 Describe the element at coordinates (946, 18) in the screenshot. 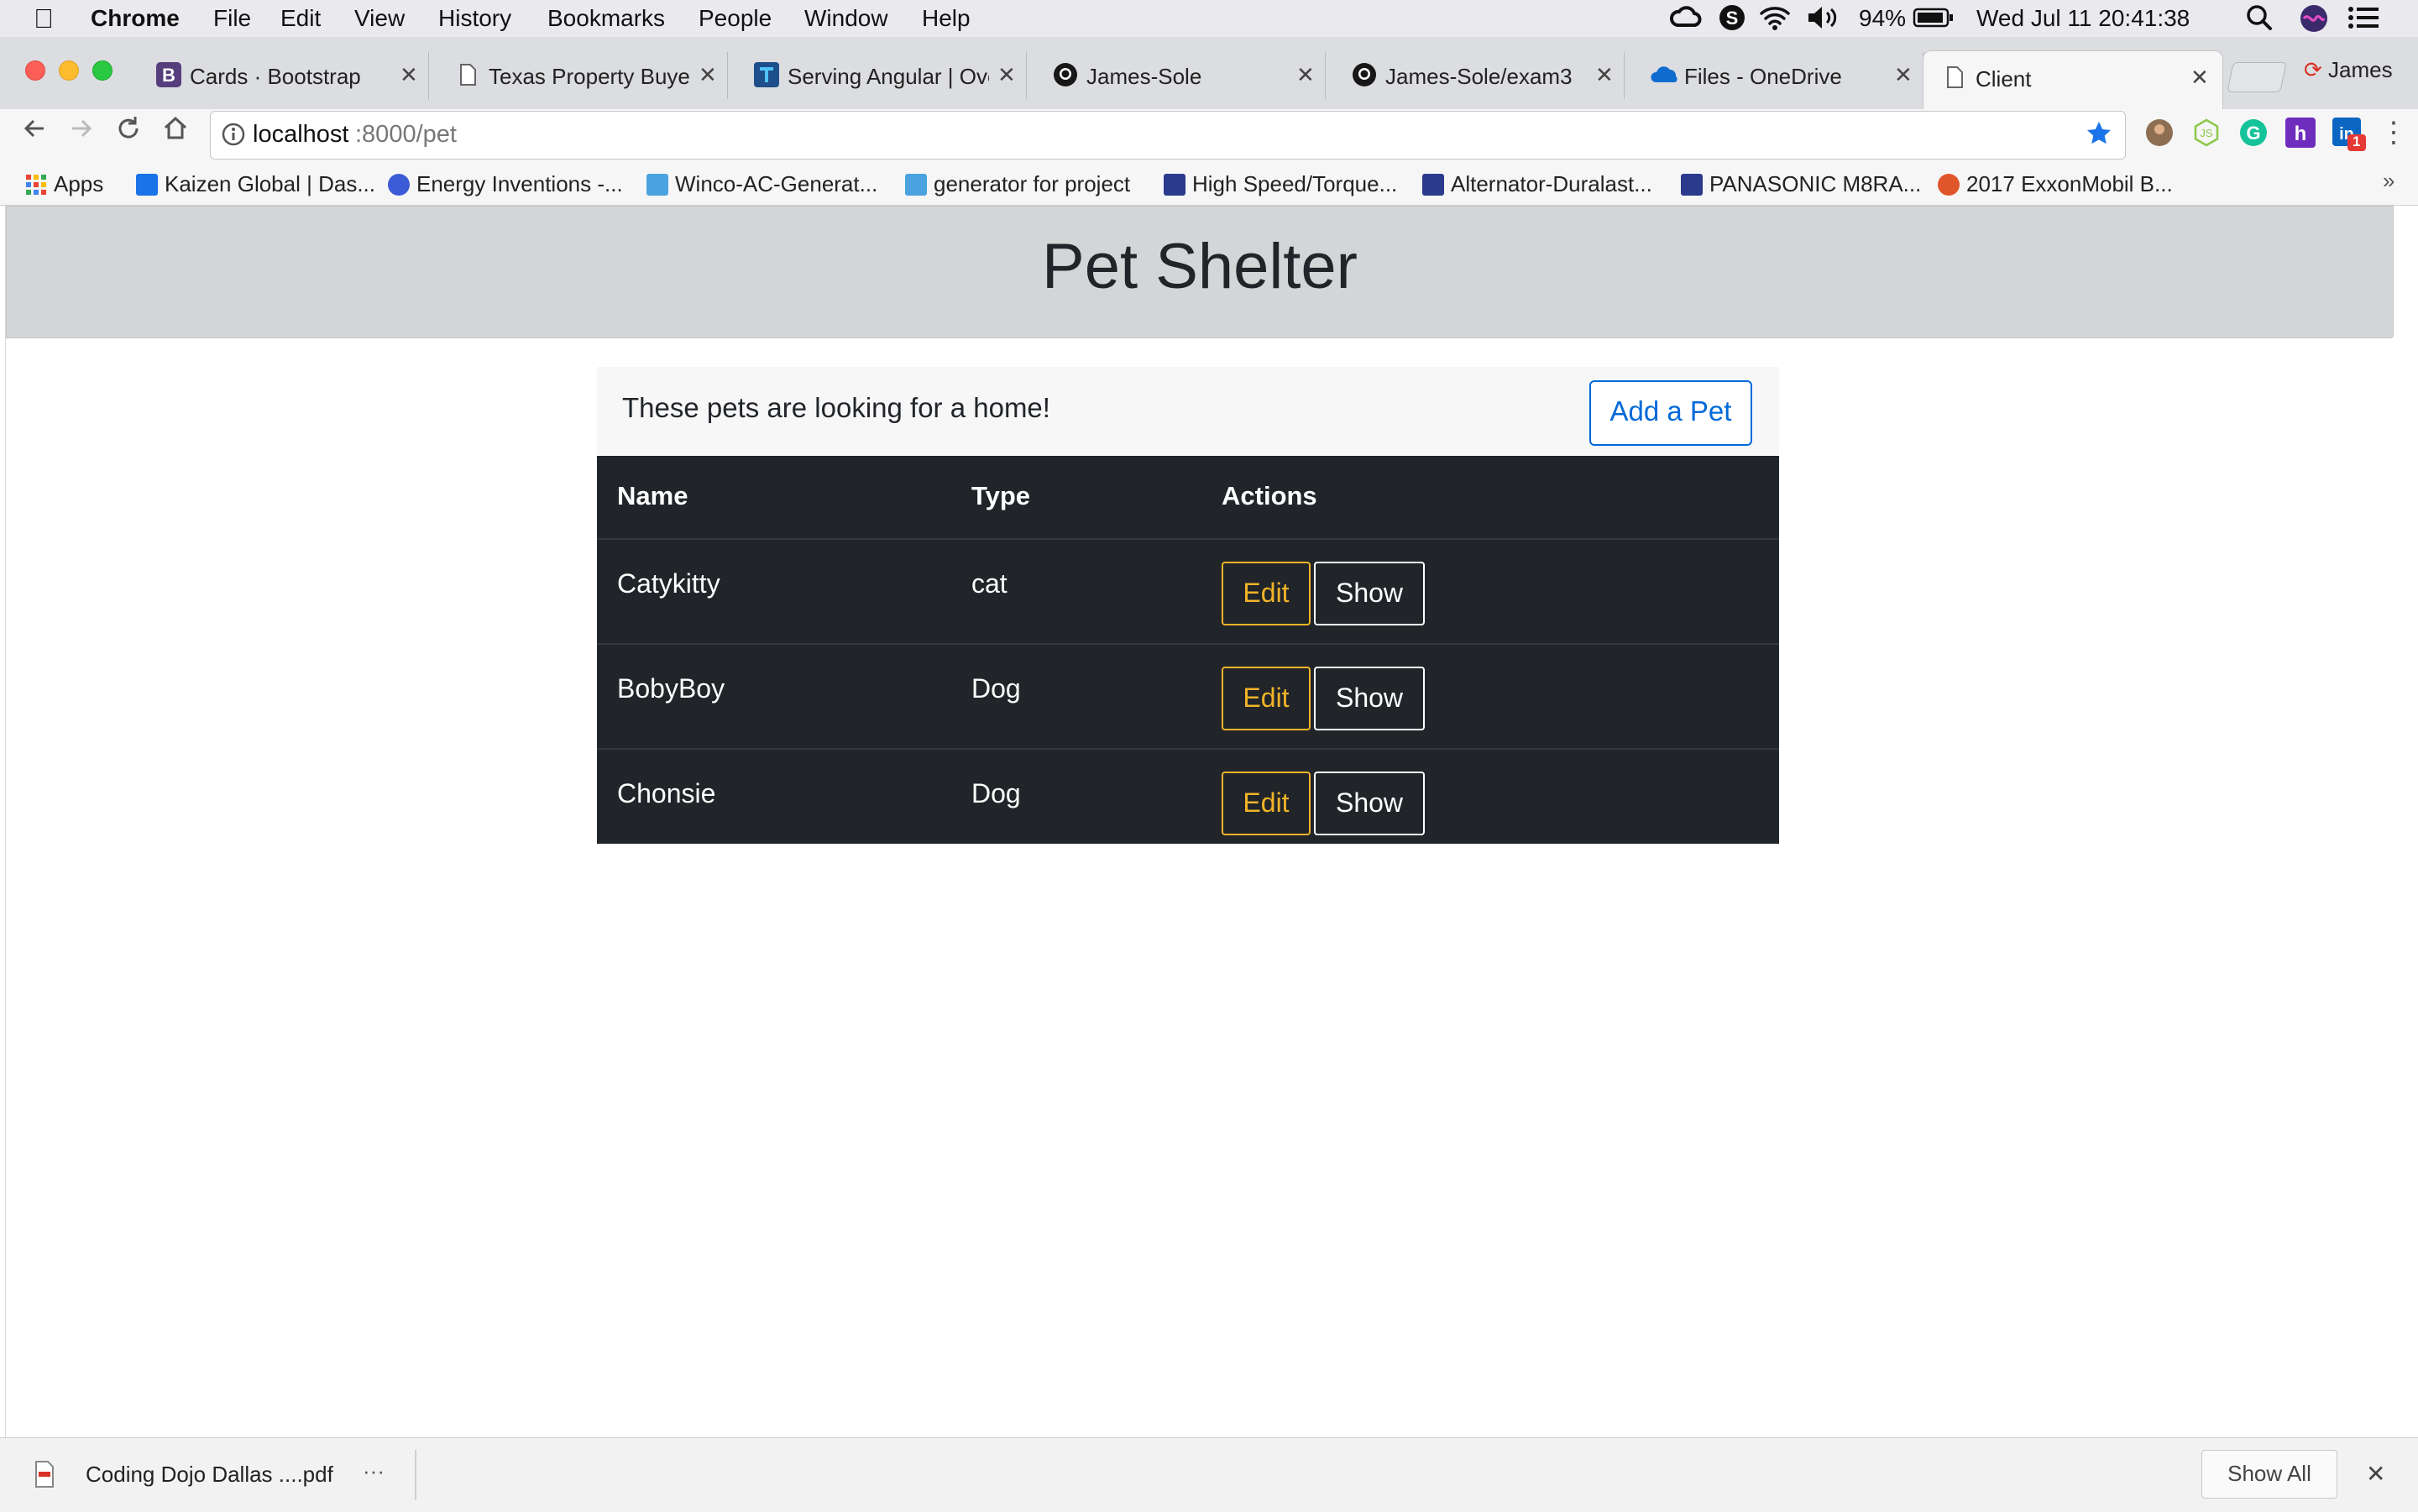

I see `menu-help: Help` at that location.